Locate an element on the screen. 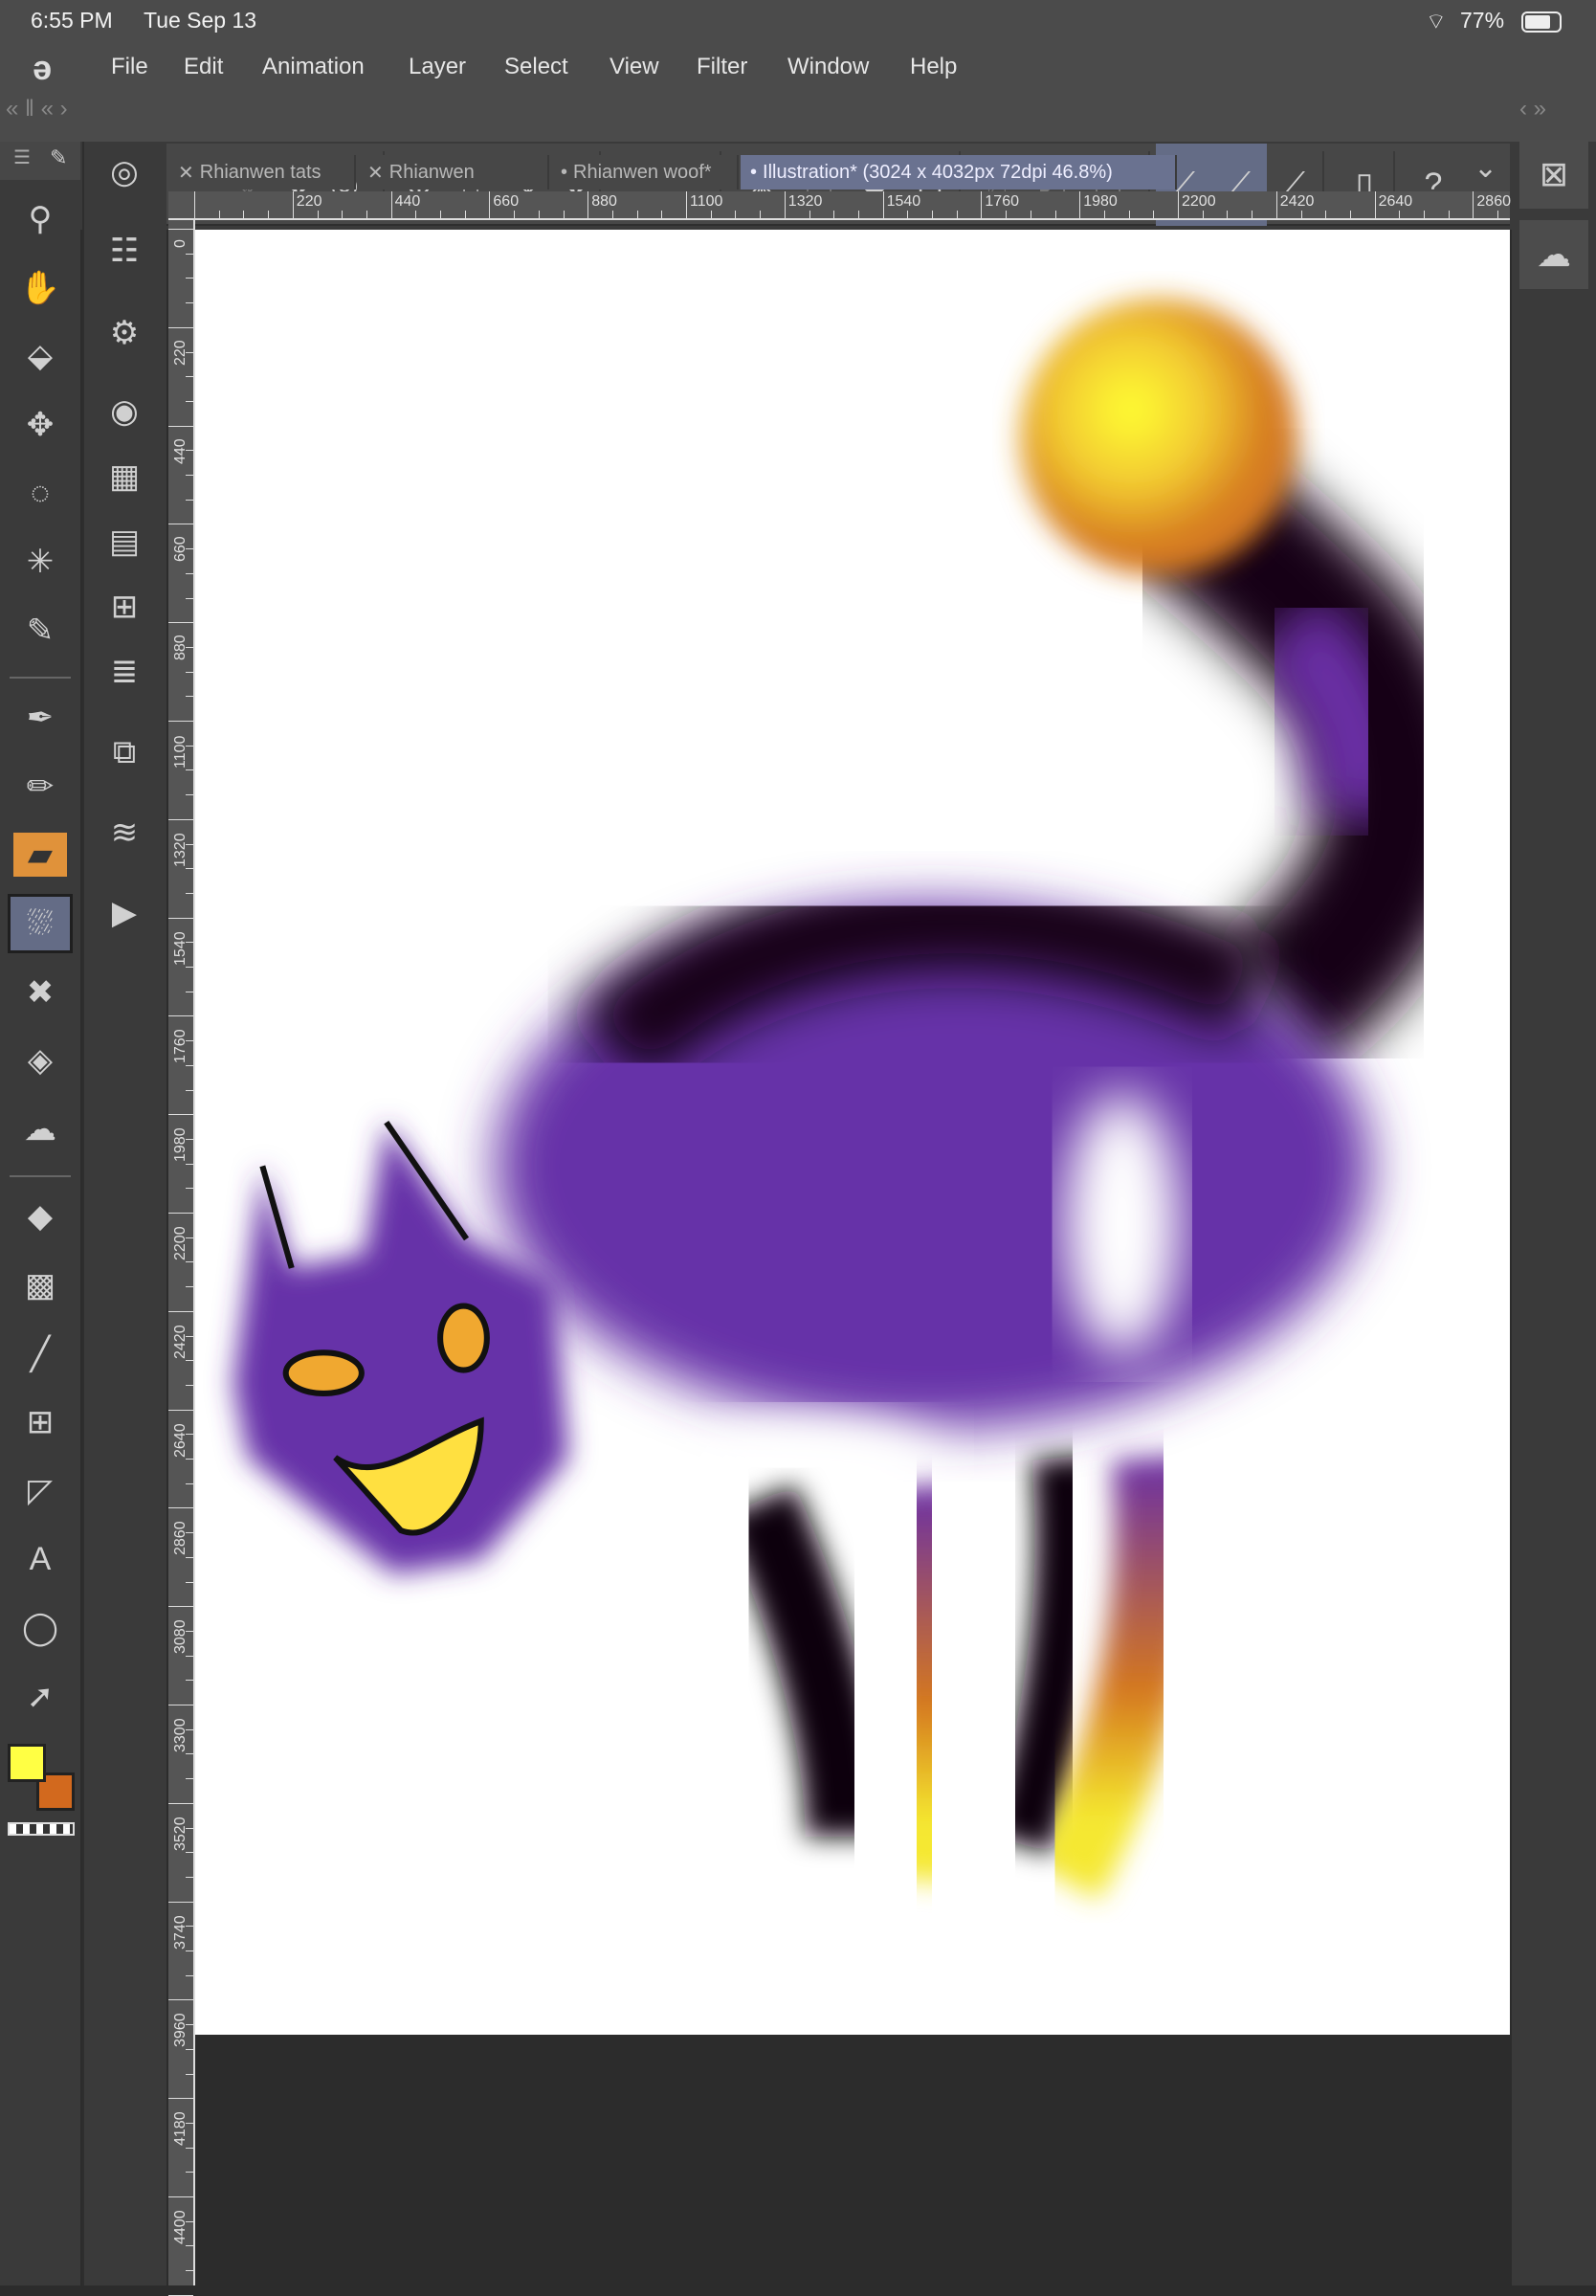 The height and width of the screenshot is (2296, 1596). cat-eye is located at coordinates (324, 1373).